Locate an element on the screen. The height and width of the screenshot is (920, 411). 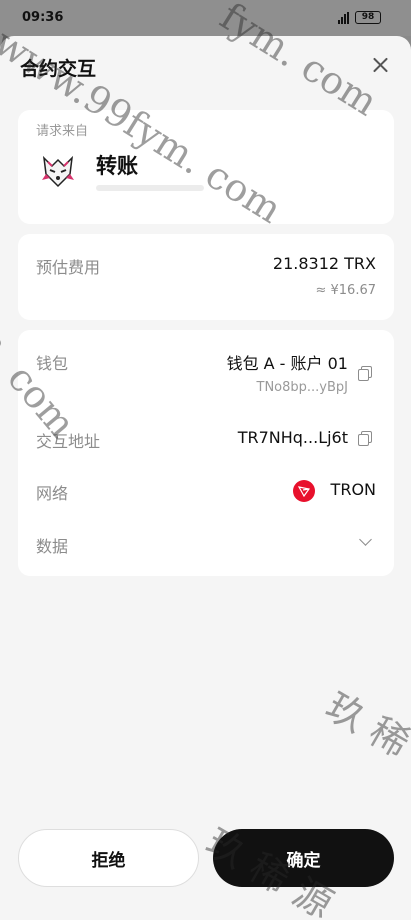
fee-fiat-value: ≈ ¥16.67 is located at coordinates (345, 290).